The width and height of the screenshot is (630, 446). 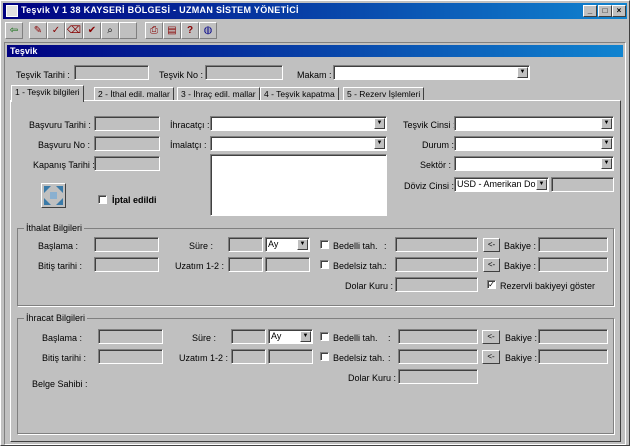 I want to click on ihracat-dolar-kuru-field, so click(x=438, y=376).